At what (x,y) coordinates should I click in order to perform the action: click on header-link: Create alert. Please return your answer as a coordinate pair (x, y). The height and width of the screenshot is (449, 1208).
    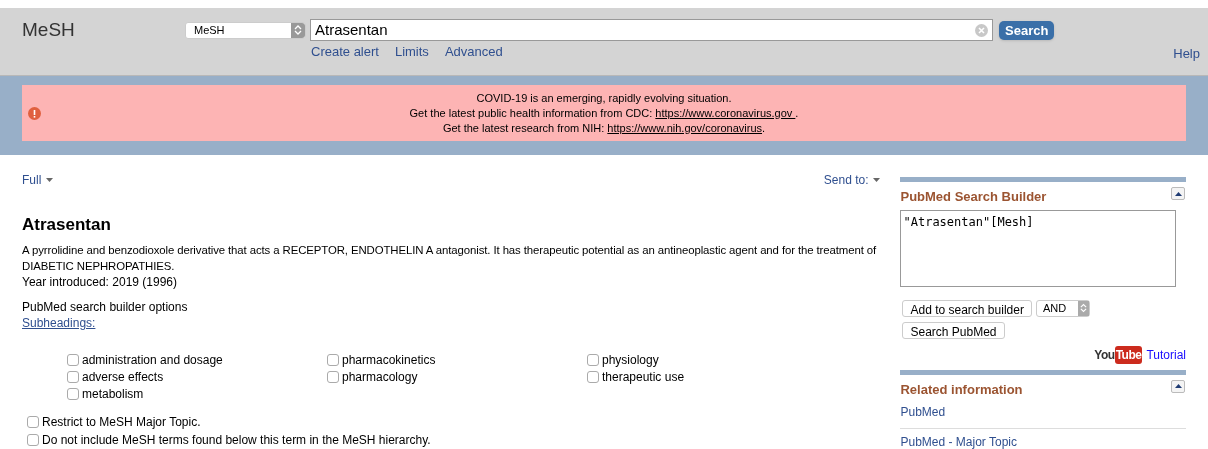
    Looking at the image, I should click on (345, 52).